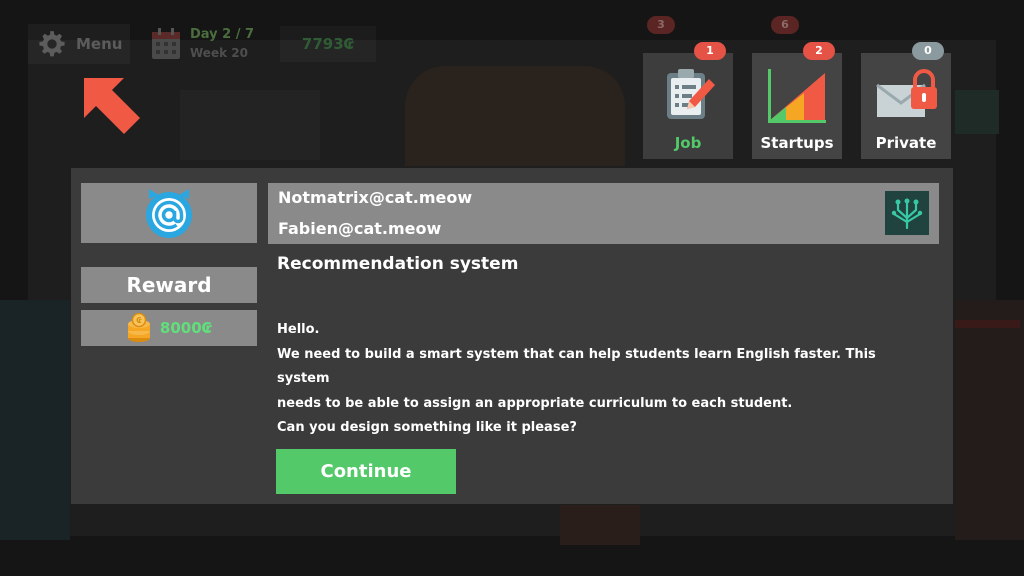 The image size is (1024, 576). I want to click on job-badge: 1, so click(710, 51).